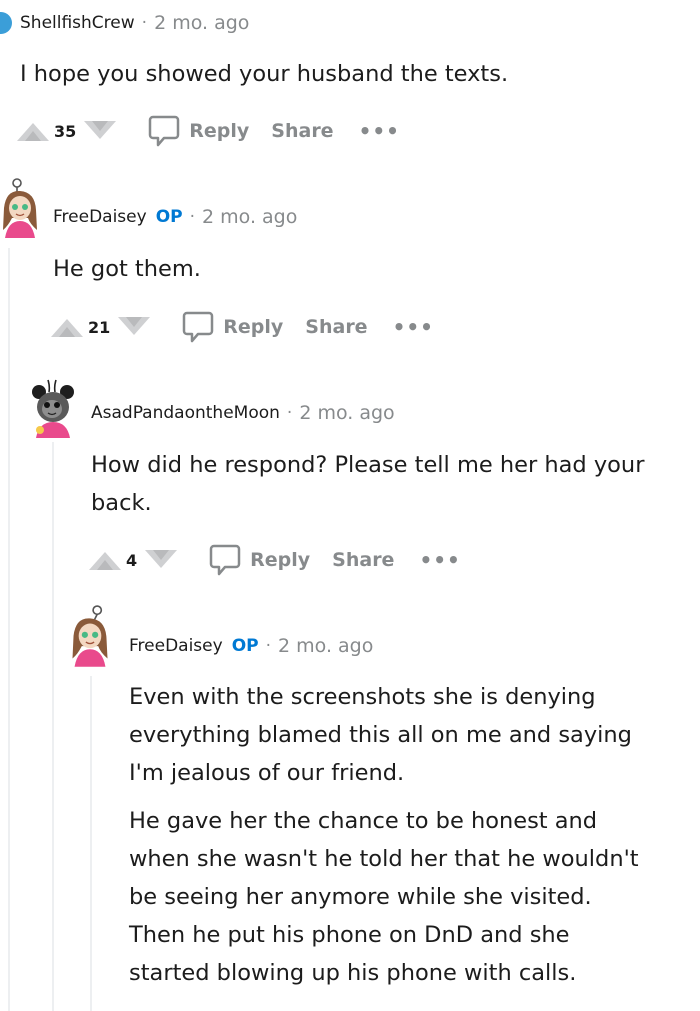 This screenshot has height=1011, width=700. I want to click on username: ShellfishCrew, so click(77, 23).